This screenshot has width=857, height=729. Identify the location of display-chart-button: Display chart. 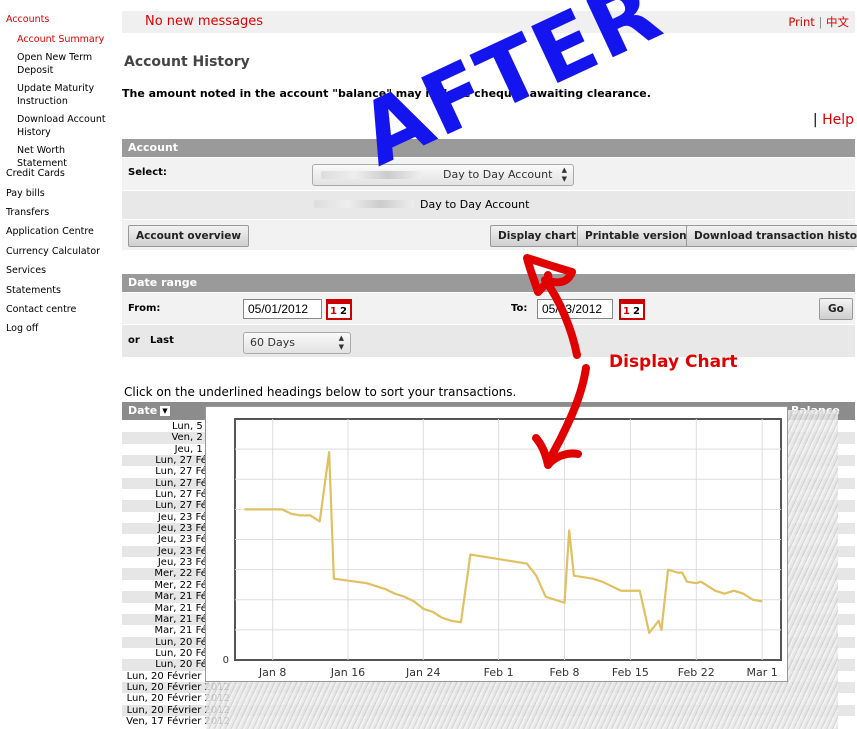
(537, 236).